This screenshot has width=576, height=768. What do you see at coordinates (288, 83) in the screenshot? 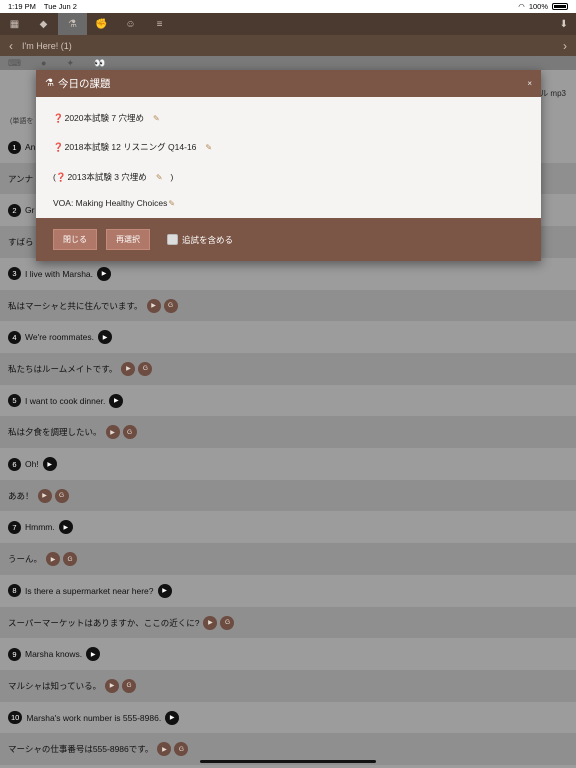
I see `dialog-header: ⚗ 今日の課題 ×` at bounding box center [288, 83].